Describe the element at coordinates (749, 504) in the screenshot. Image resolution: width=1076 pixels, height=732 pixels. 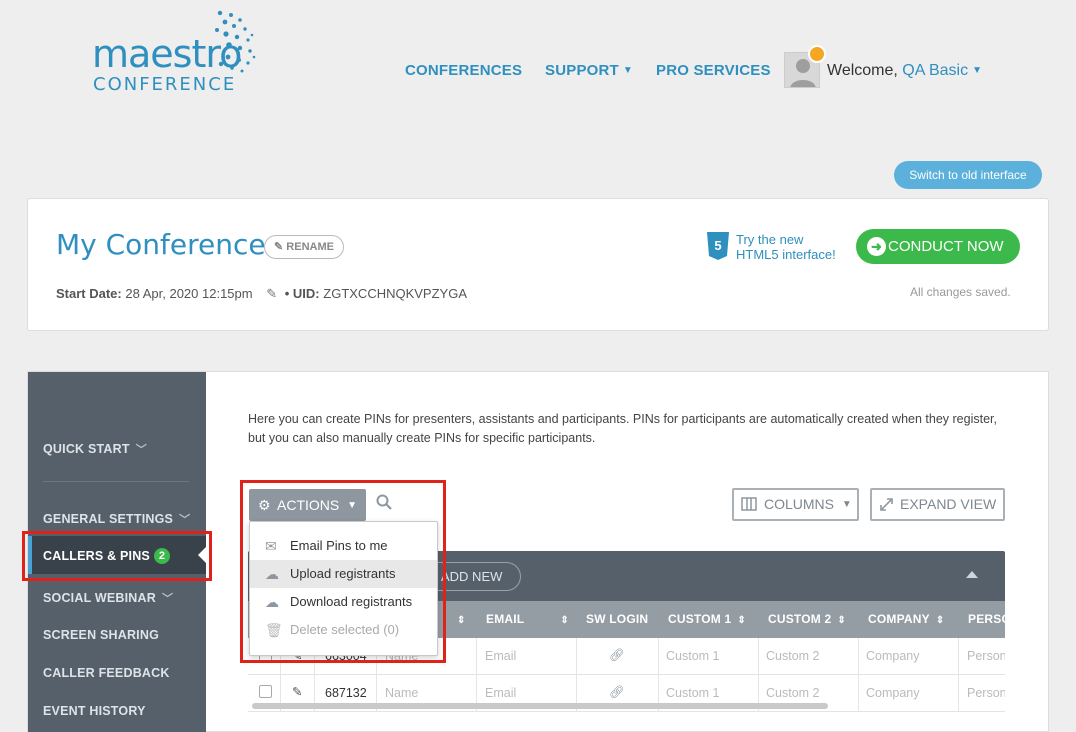
I see `columns-icon` at that location.